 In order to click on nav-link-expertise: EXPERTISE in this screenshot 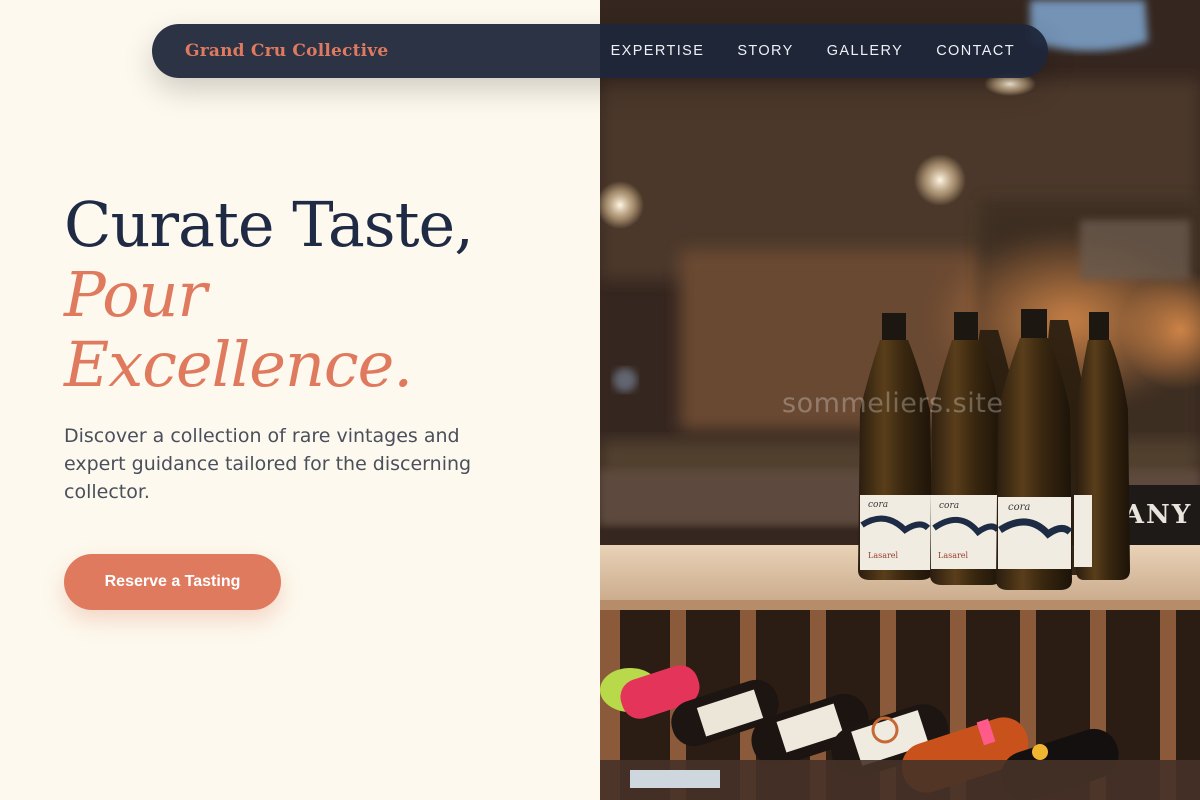, I will do `click(658, 51)`.